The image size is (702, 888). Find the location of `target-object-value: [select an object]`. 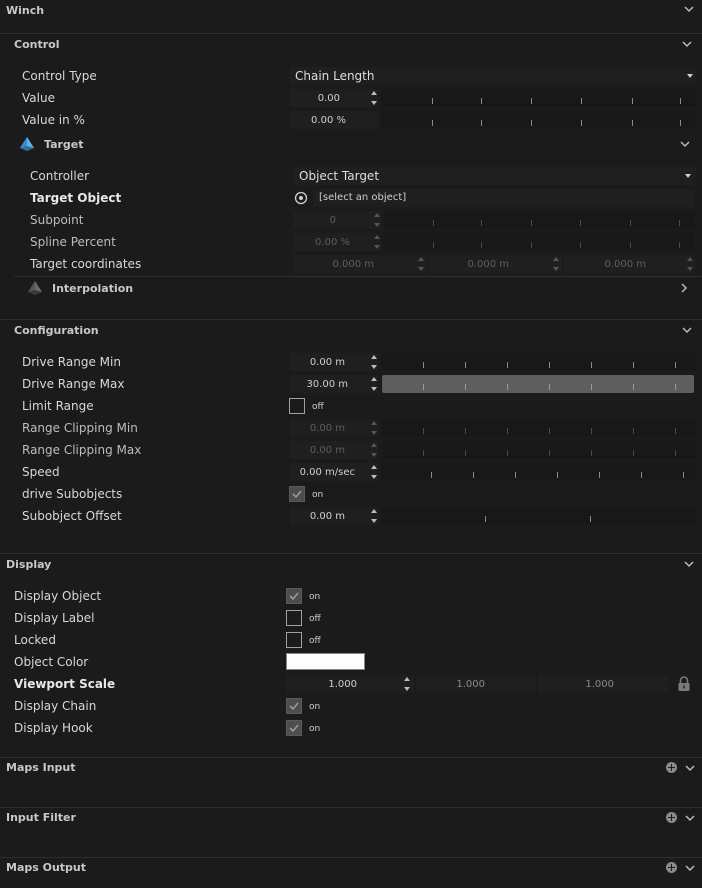

target-object-value: [select an object] is located at coordinates (363, 197).